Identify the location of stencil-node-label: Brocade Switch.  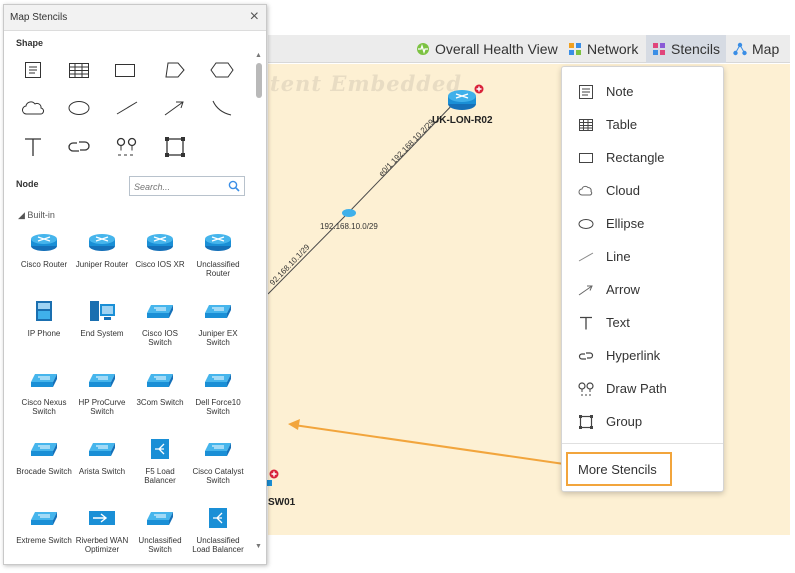
(44, 471).